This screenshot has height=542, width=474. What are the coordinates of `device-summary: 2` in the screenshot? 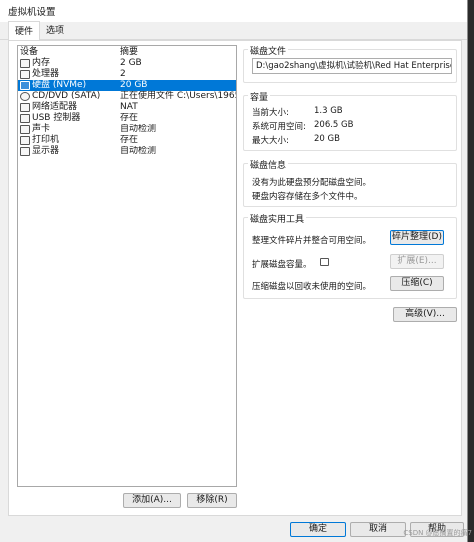 It's located at (123, 74).